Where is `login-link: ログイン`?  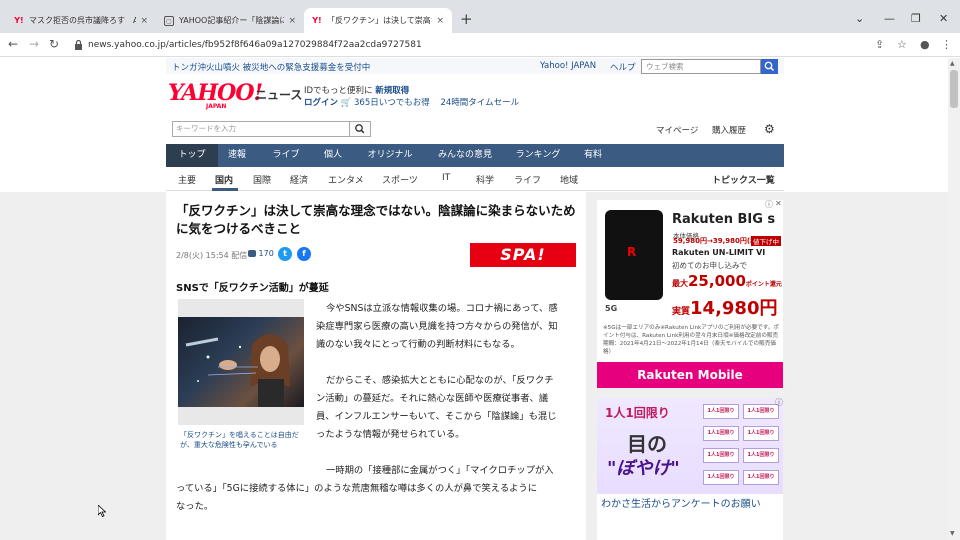 login-link: ログイン is located at coordinates (321, 103).